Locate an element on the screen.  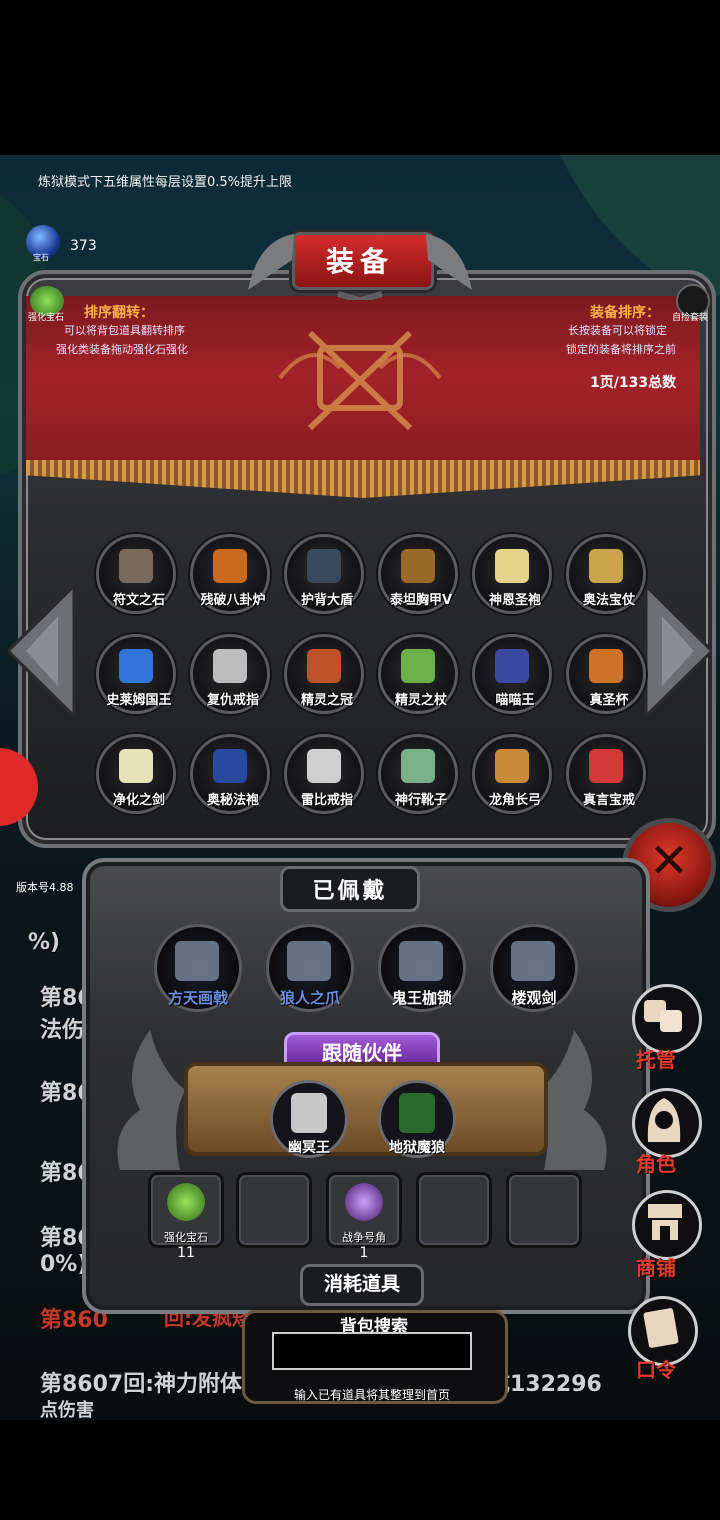
hooded-character-icon is located at coordinates (664, 1120).